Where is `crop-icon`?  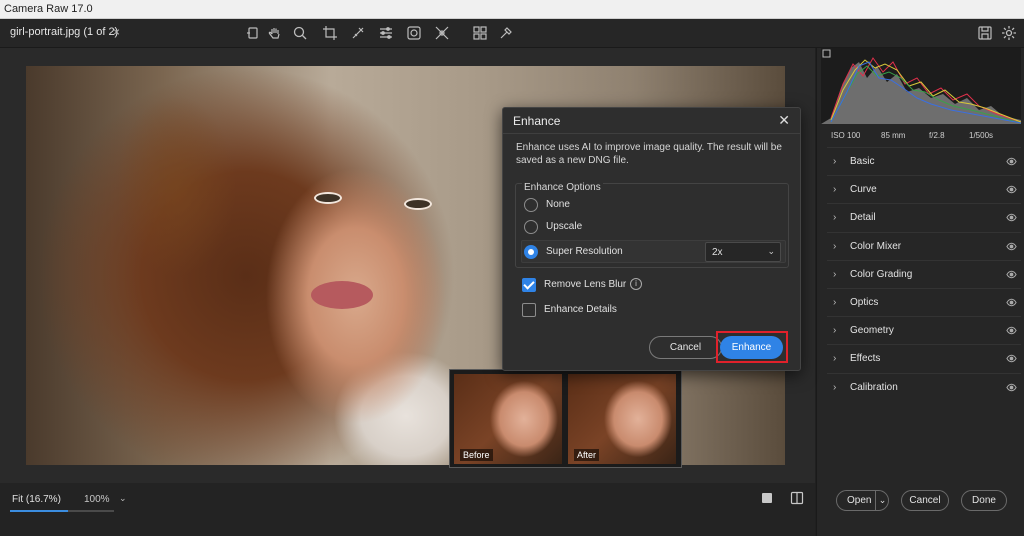 crop-icon is located at coordinates (330, 33).